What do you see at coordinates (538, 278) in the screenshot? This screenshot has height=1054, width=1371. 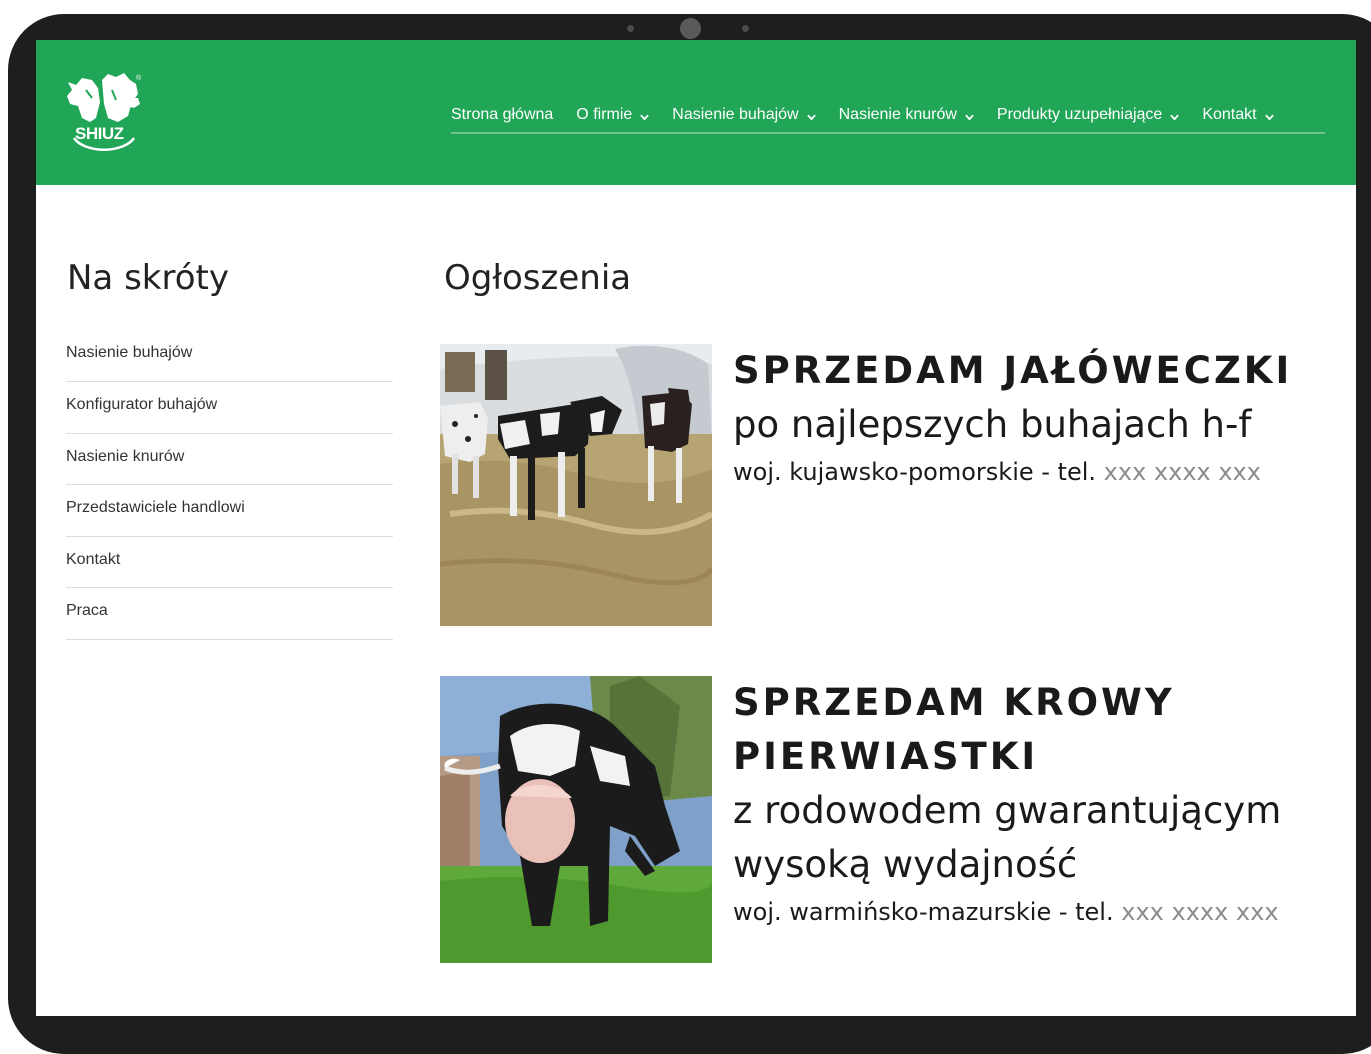 I see `page-title: Ogłoszenia` at bounding box center [538, 278].